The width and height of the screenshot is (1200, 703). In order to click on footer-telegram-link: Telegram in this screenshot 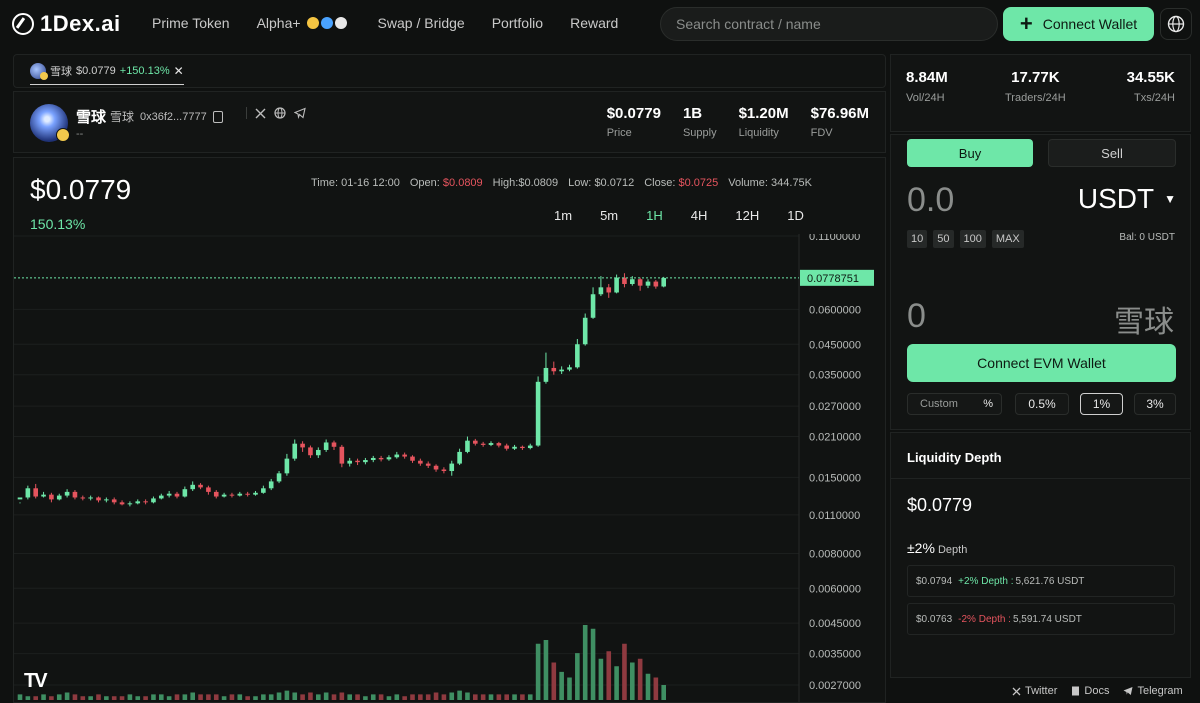, I will do `click(1153, 691)`.